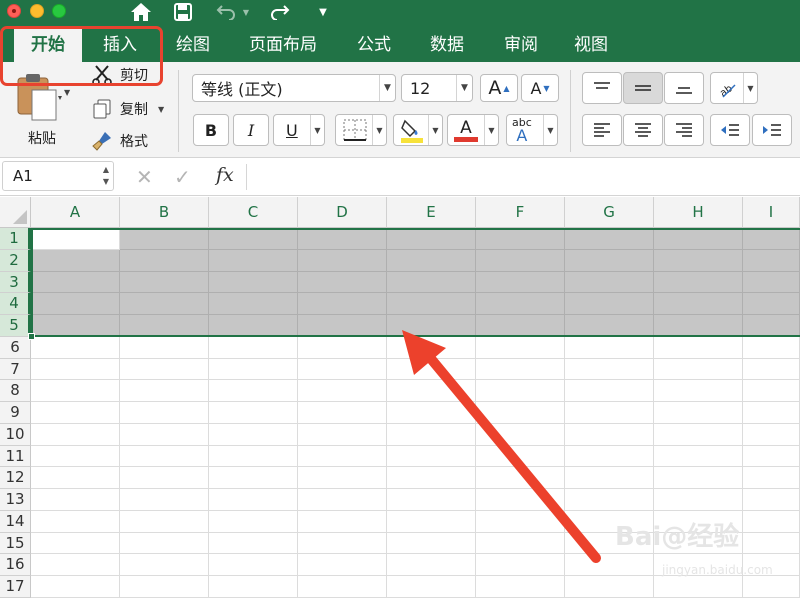  Describe the element at coordinates (37, 11) in the screenshot. I see `minimize-window-button` at that location.